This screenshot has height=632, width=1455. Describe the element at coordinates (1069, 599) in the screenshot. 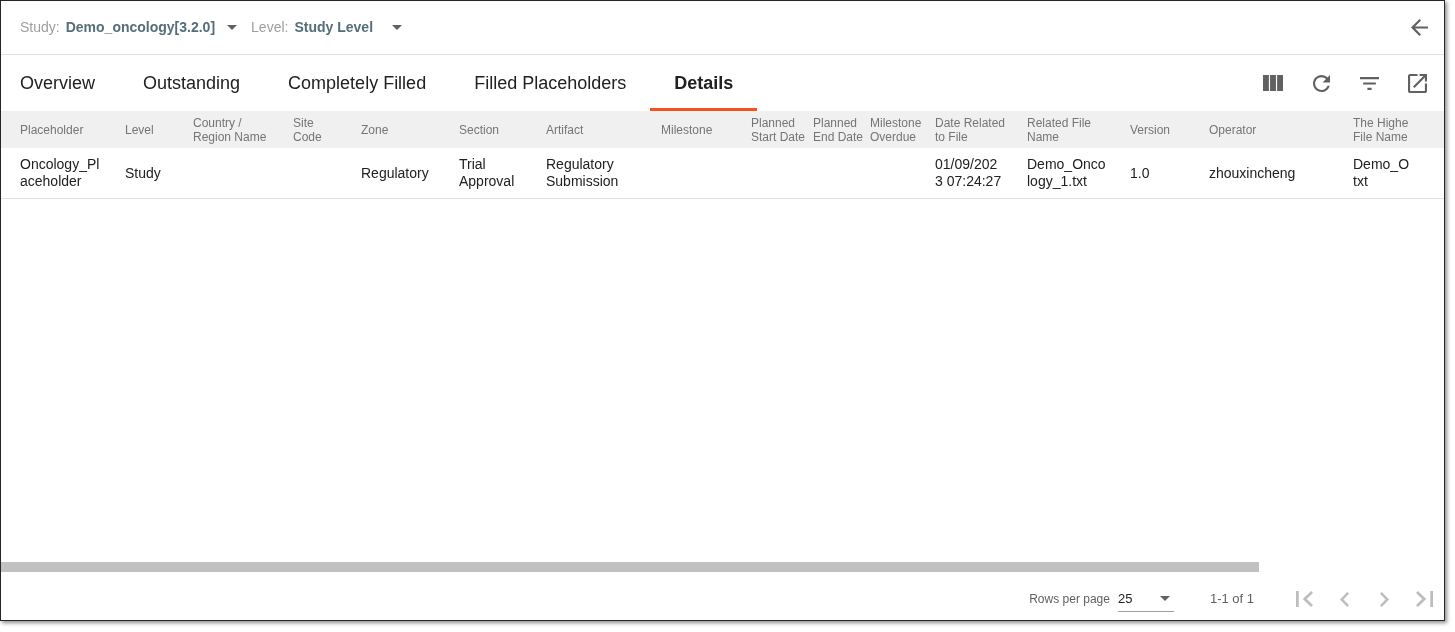

I see `rows-per-page-label: Rows per page` at that location.